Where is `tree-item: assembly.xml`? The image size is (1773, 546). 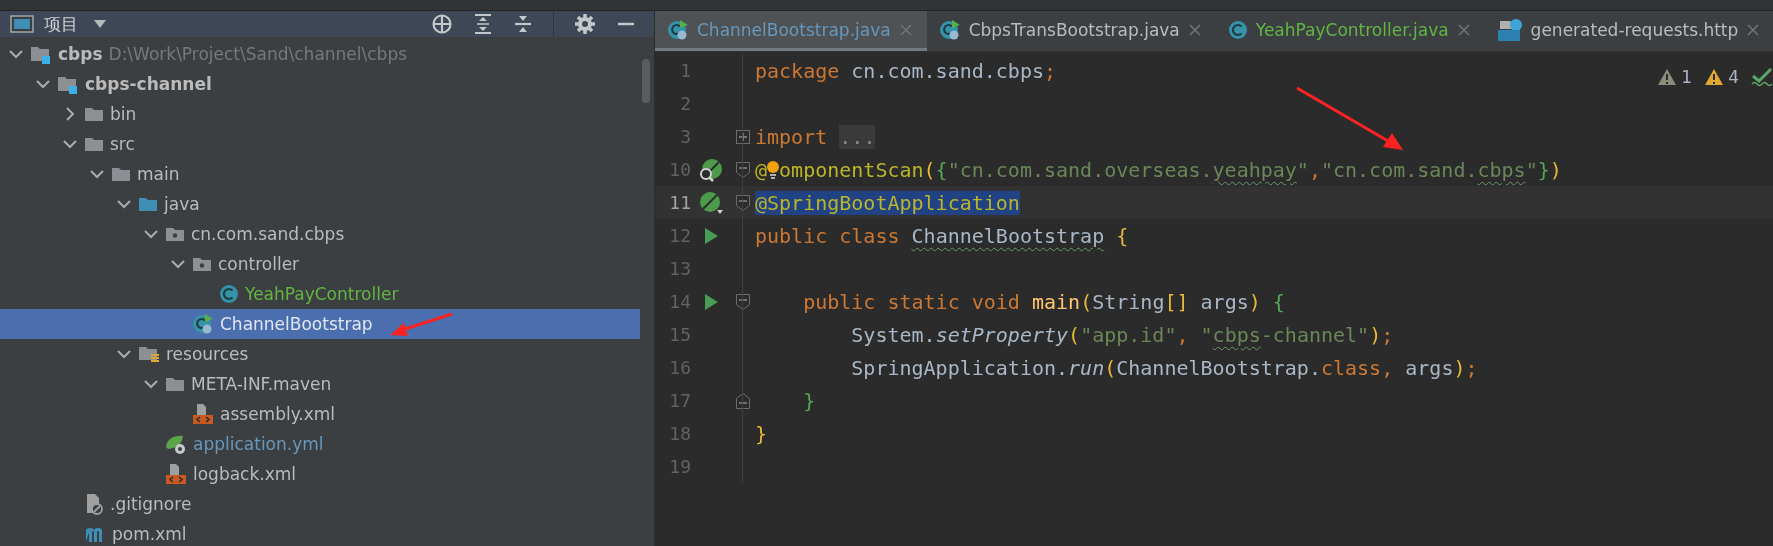
tree-item: assembly.xml is located at coordinates (320, 414).